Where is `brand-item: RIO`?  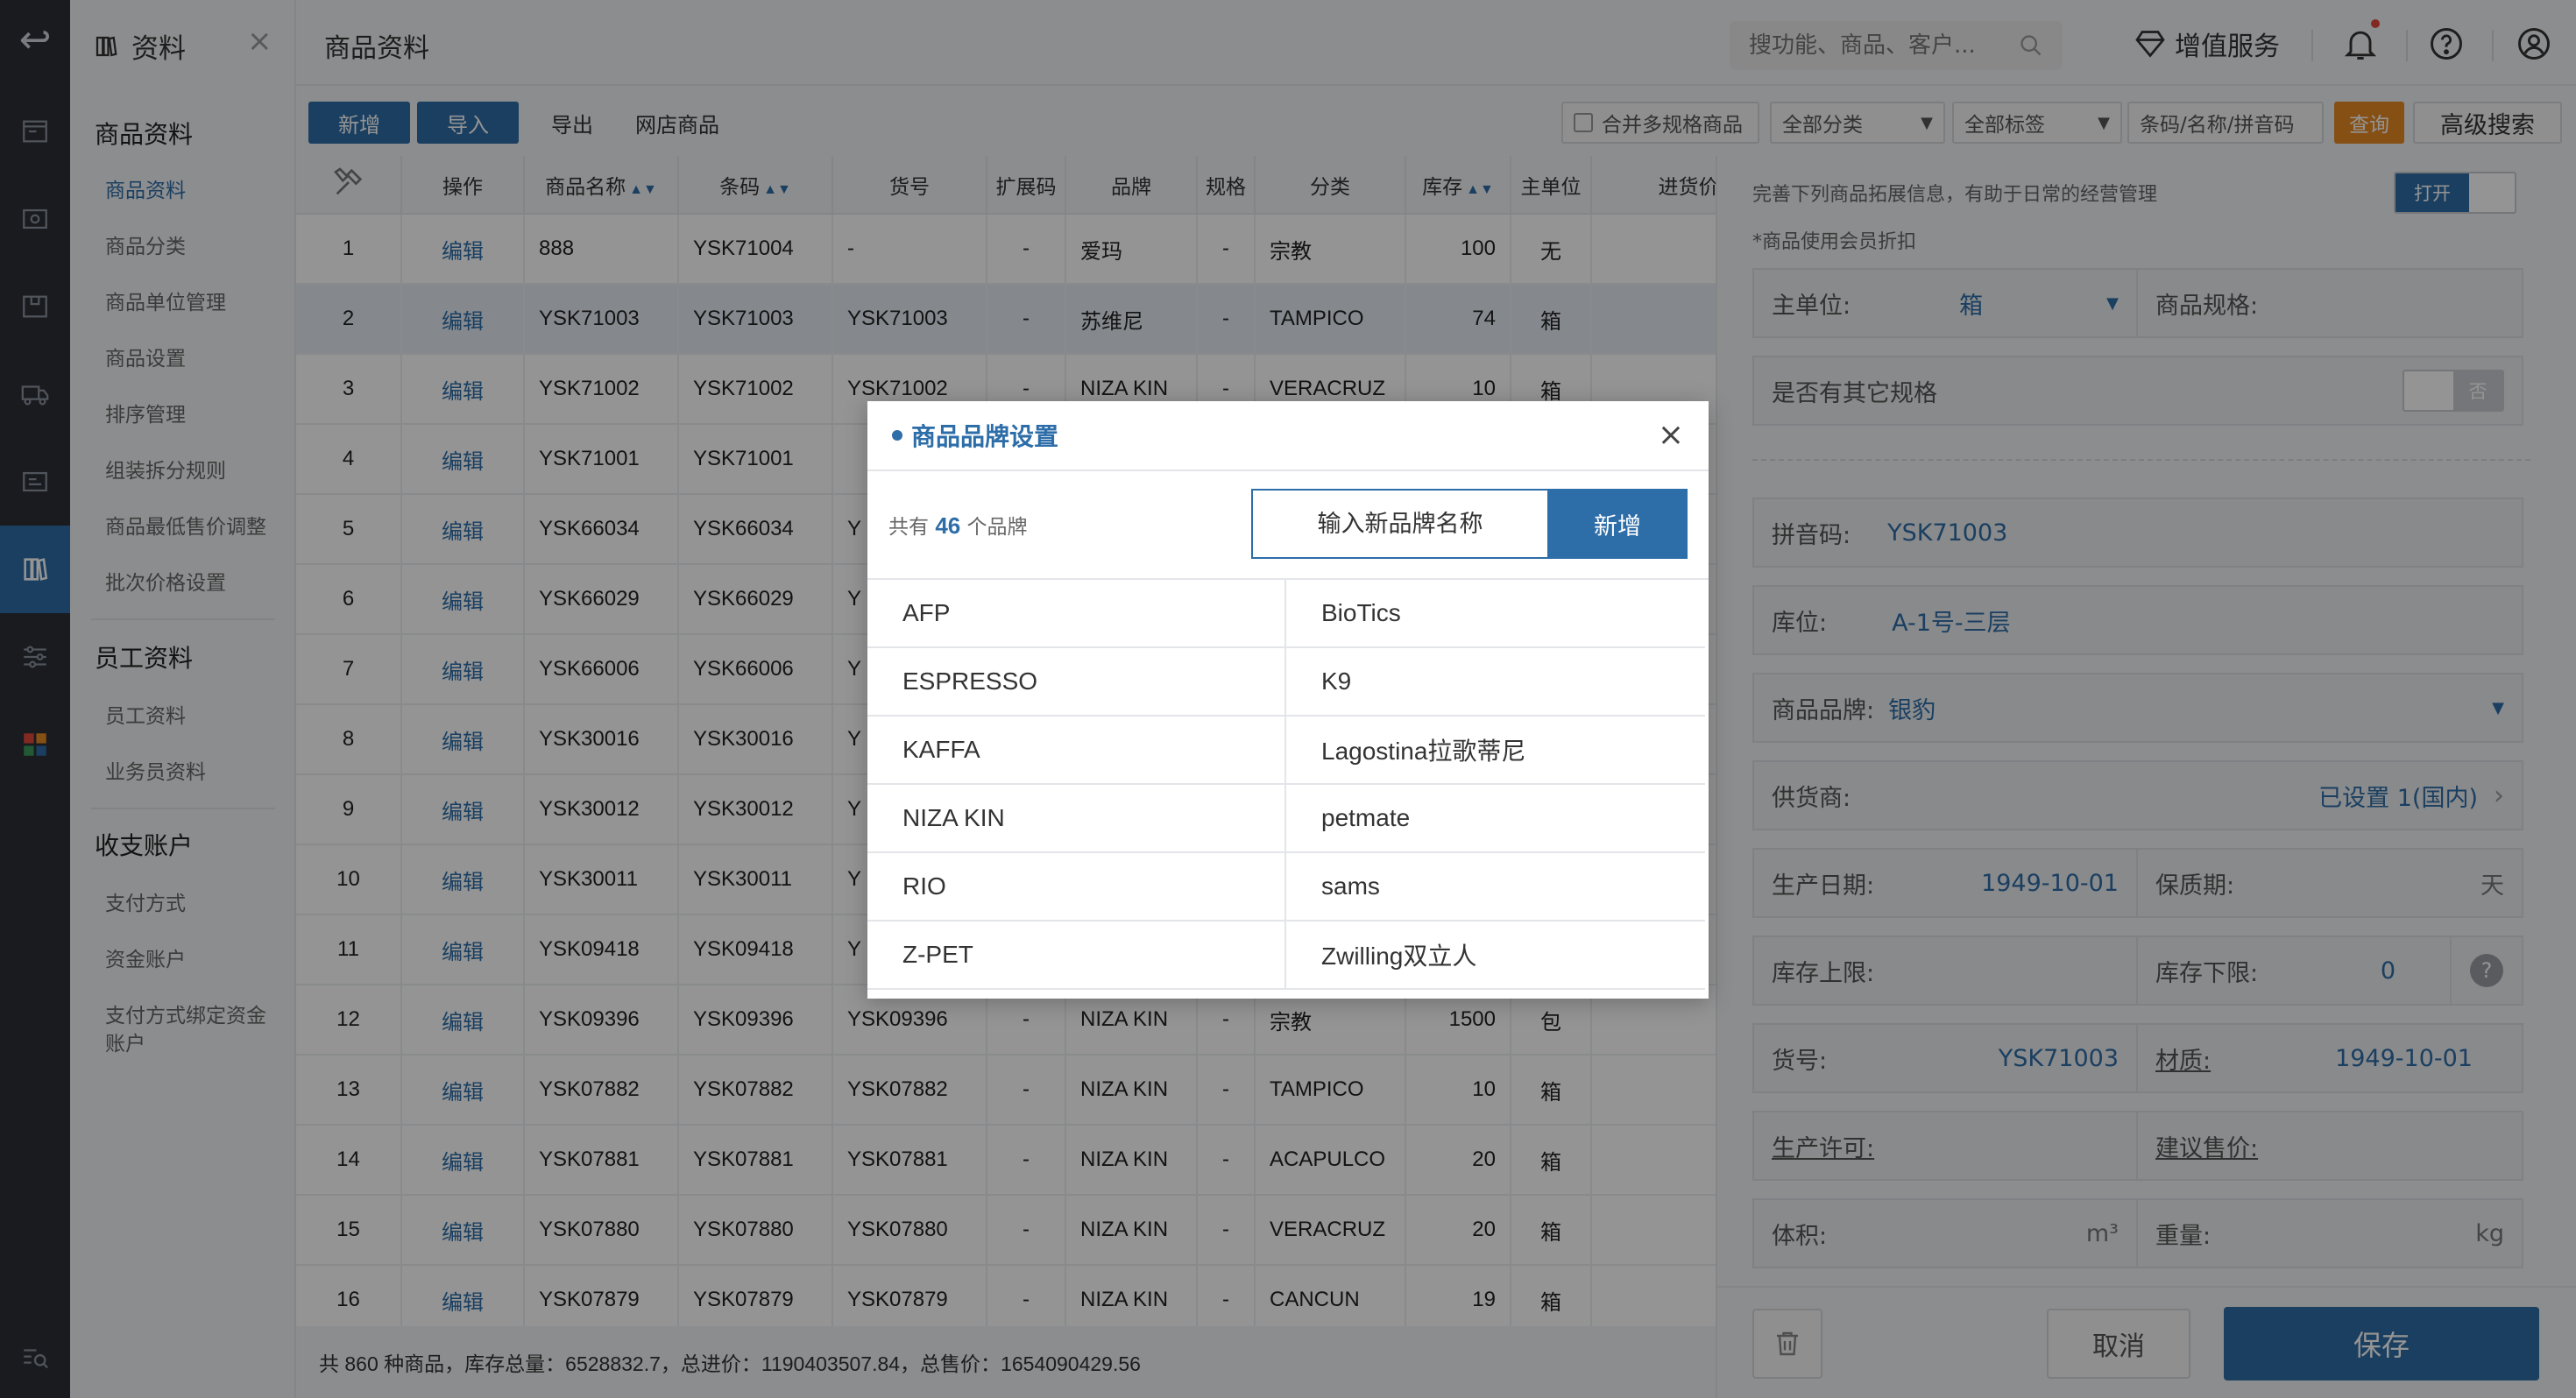 brand-item: RIO is located at coordinates (1076, 887).